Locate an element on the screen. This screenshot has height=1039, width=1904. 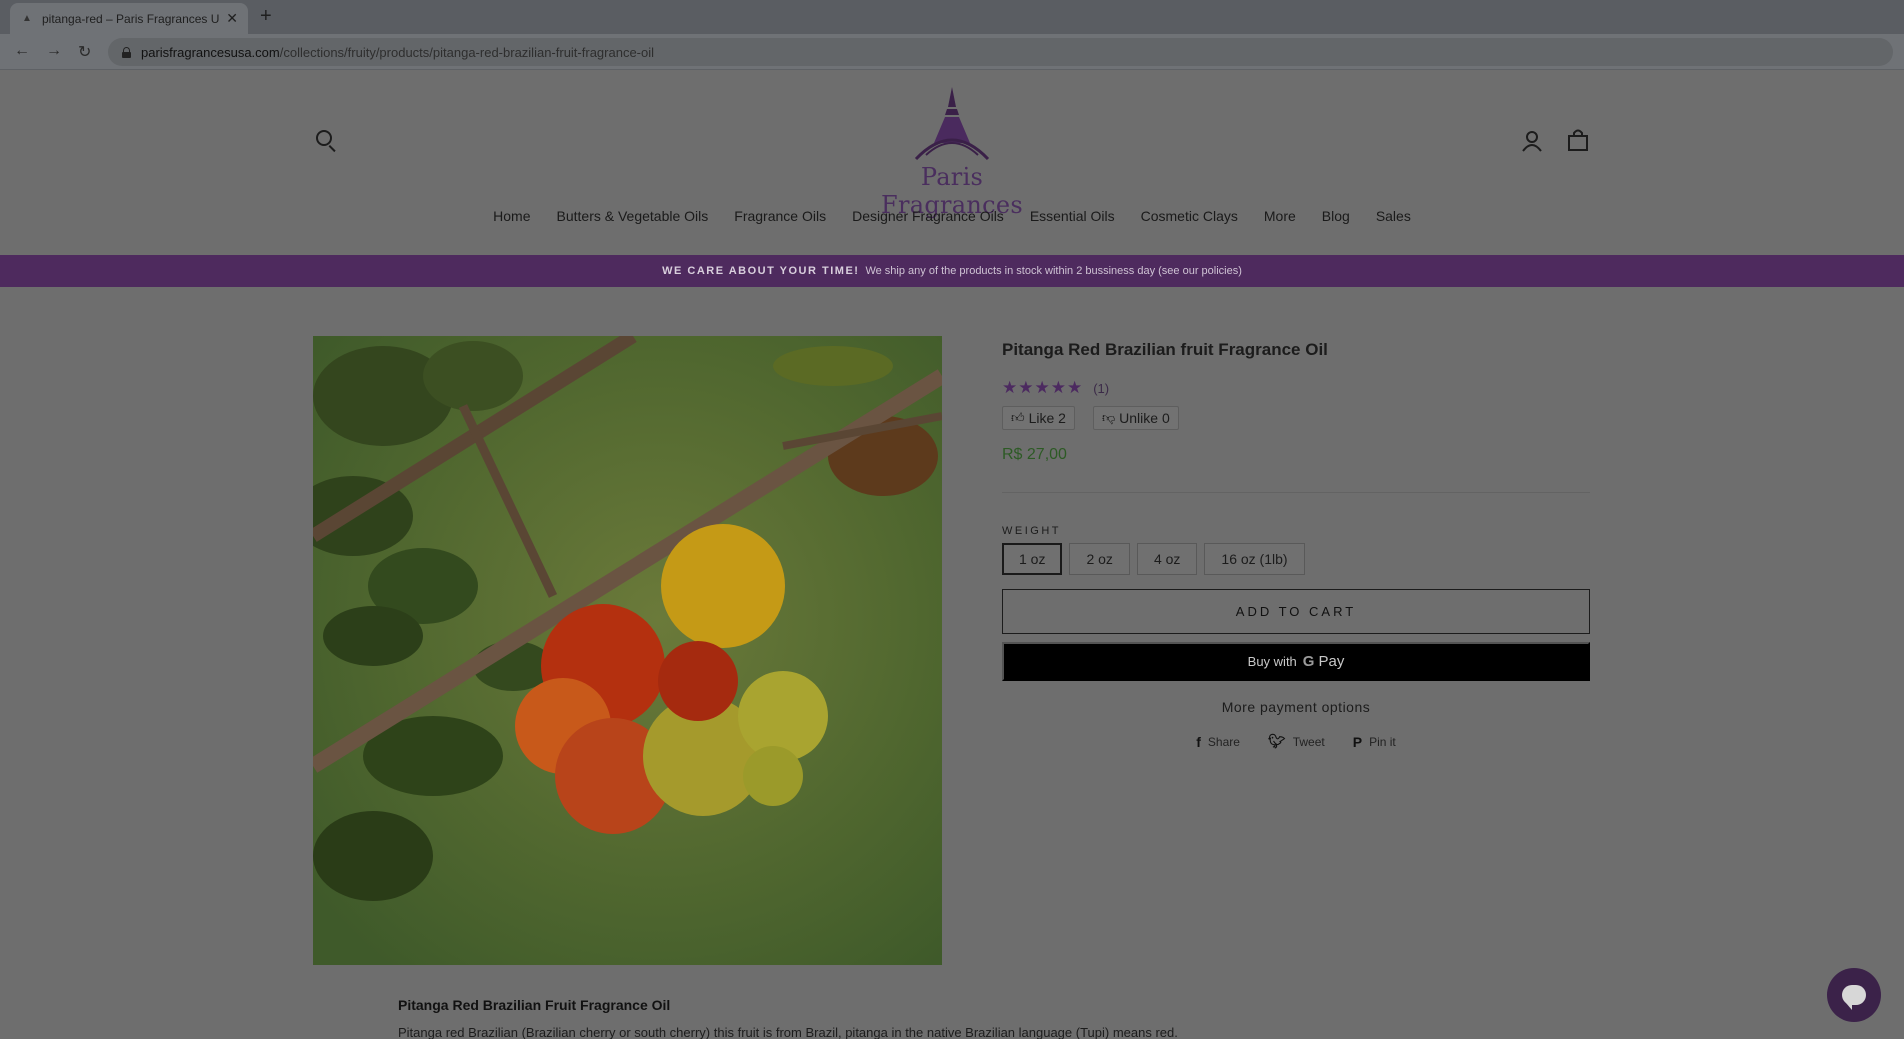
gpay-pay-text: Pay is located at coordinates (1331, 661).